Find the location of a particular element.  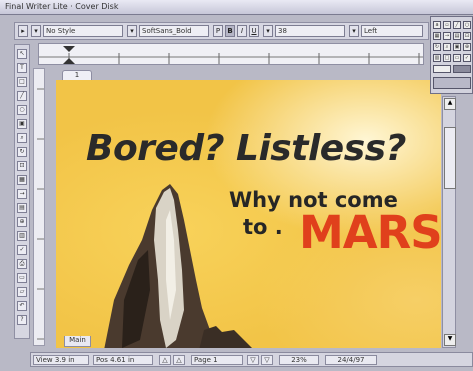

vruler-ticks-graphic is located at coordinates (40, 214).